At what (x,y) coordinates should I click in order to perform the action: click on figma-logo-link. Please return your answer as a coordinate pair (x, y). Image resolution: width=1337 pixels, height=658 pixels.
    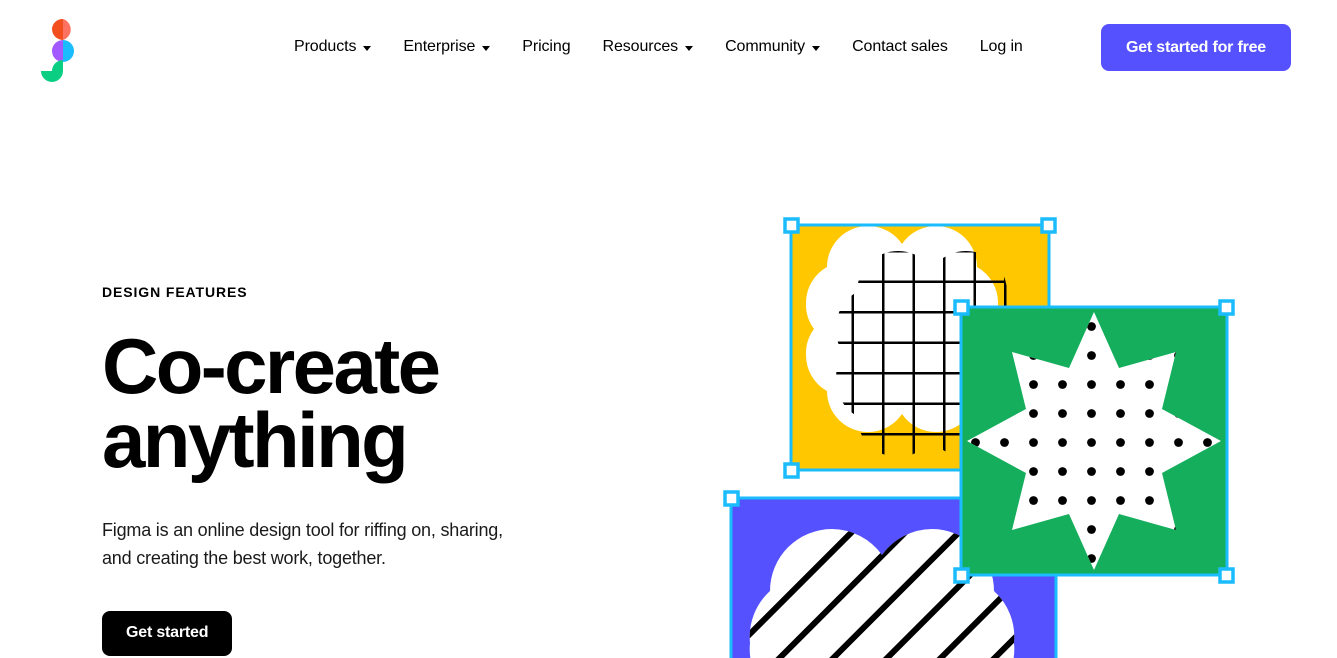
    Looking at the image, I should click on (63, 51).